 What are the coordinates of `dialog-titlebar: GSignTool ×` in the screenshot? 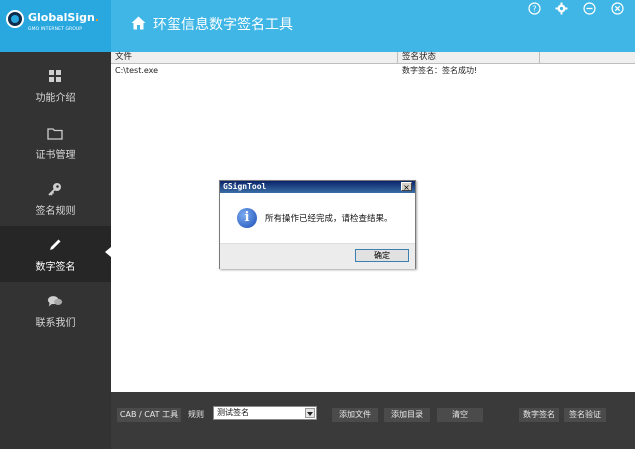 It's located at (317, 187).